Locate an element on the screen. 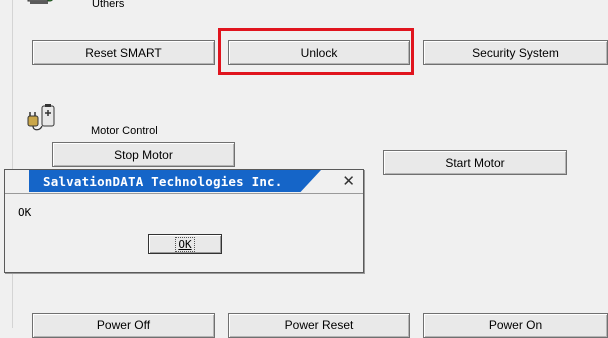  others-section-label: Uthers is located at coordinates (108, 5).